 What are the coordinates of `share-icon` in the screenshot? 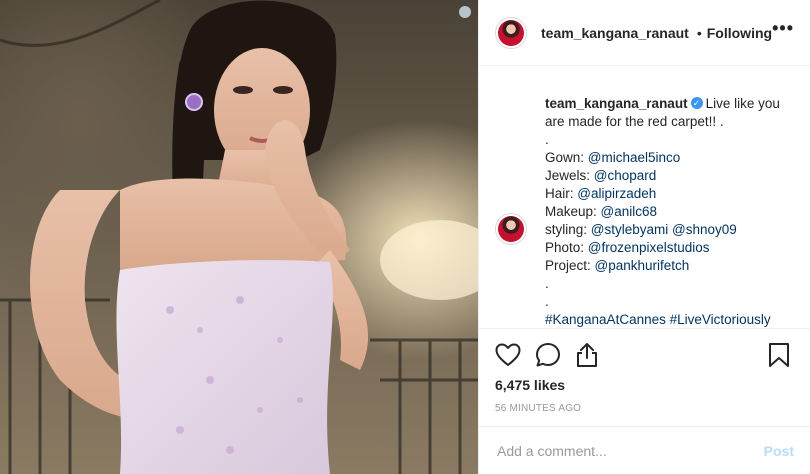 It's located at (587, 355).